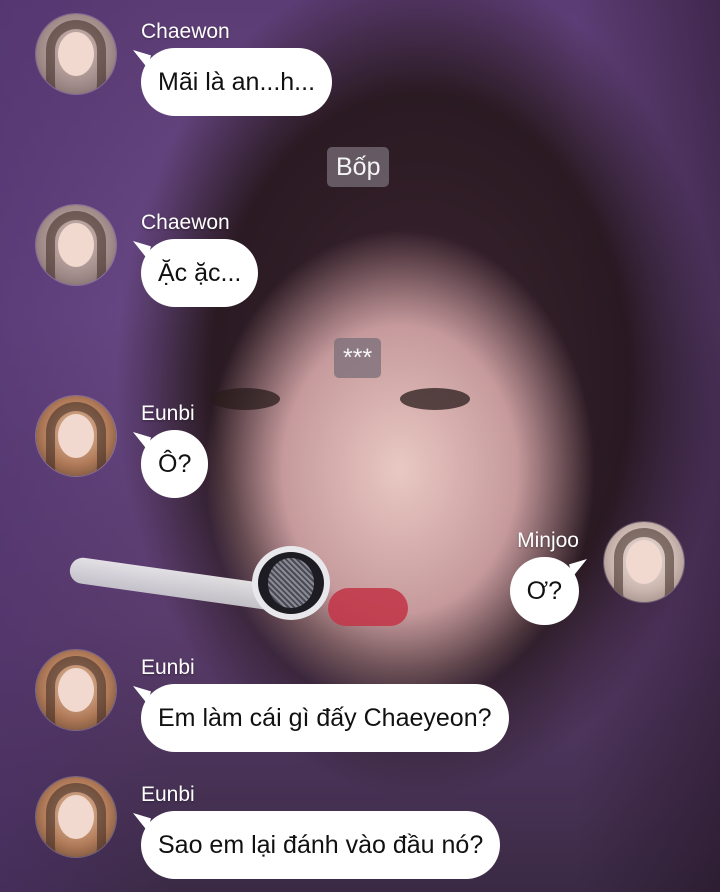  Describe the element at coordinates (245, 399) in the screenshot. I see `background-eye-left` at that location.